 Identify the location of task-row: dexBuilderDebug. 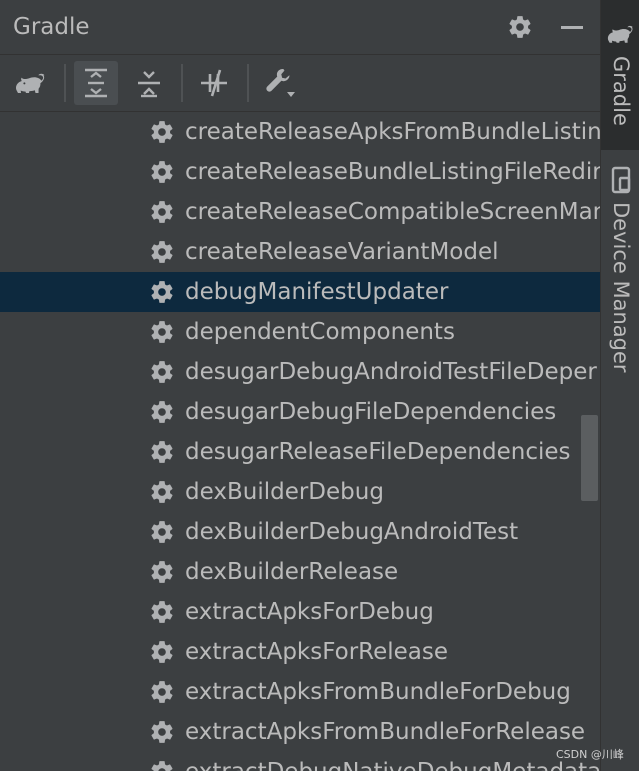
(300, 492).